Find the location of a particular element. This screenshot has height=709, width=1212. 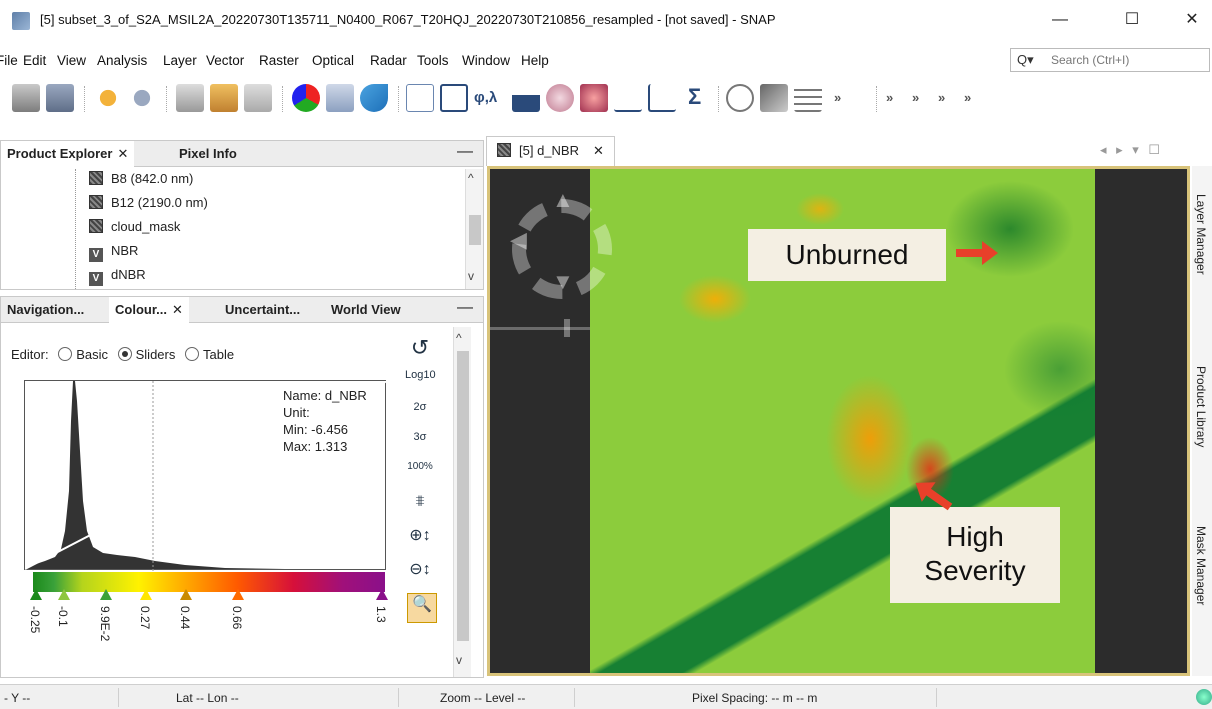

log10-button: Log10 is located at coordinates (420, 375).